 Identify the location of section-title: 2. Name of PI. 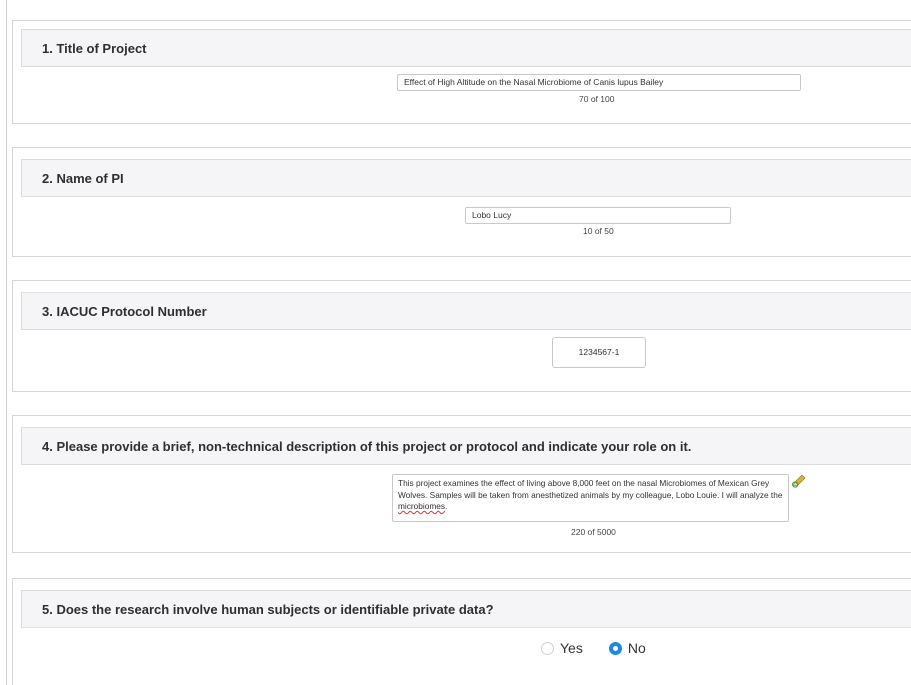
(83, 178).